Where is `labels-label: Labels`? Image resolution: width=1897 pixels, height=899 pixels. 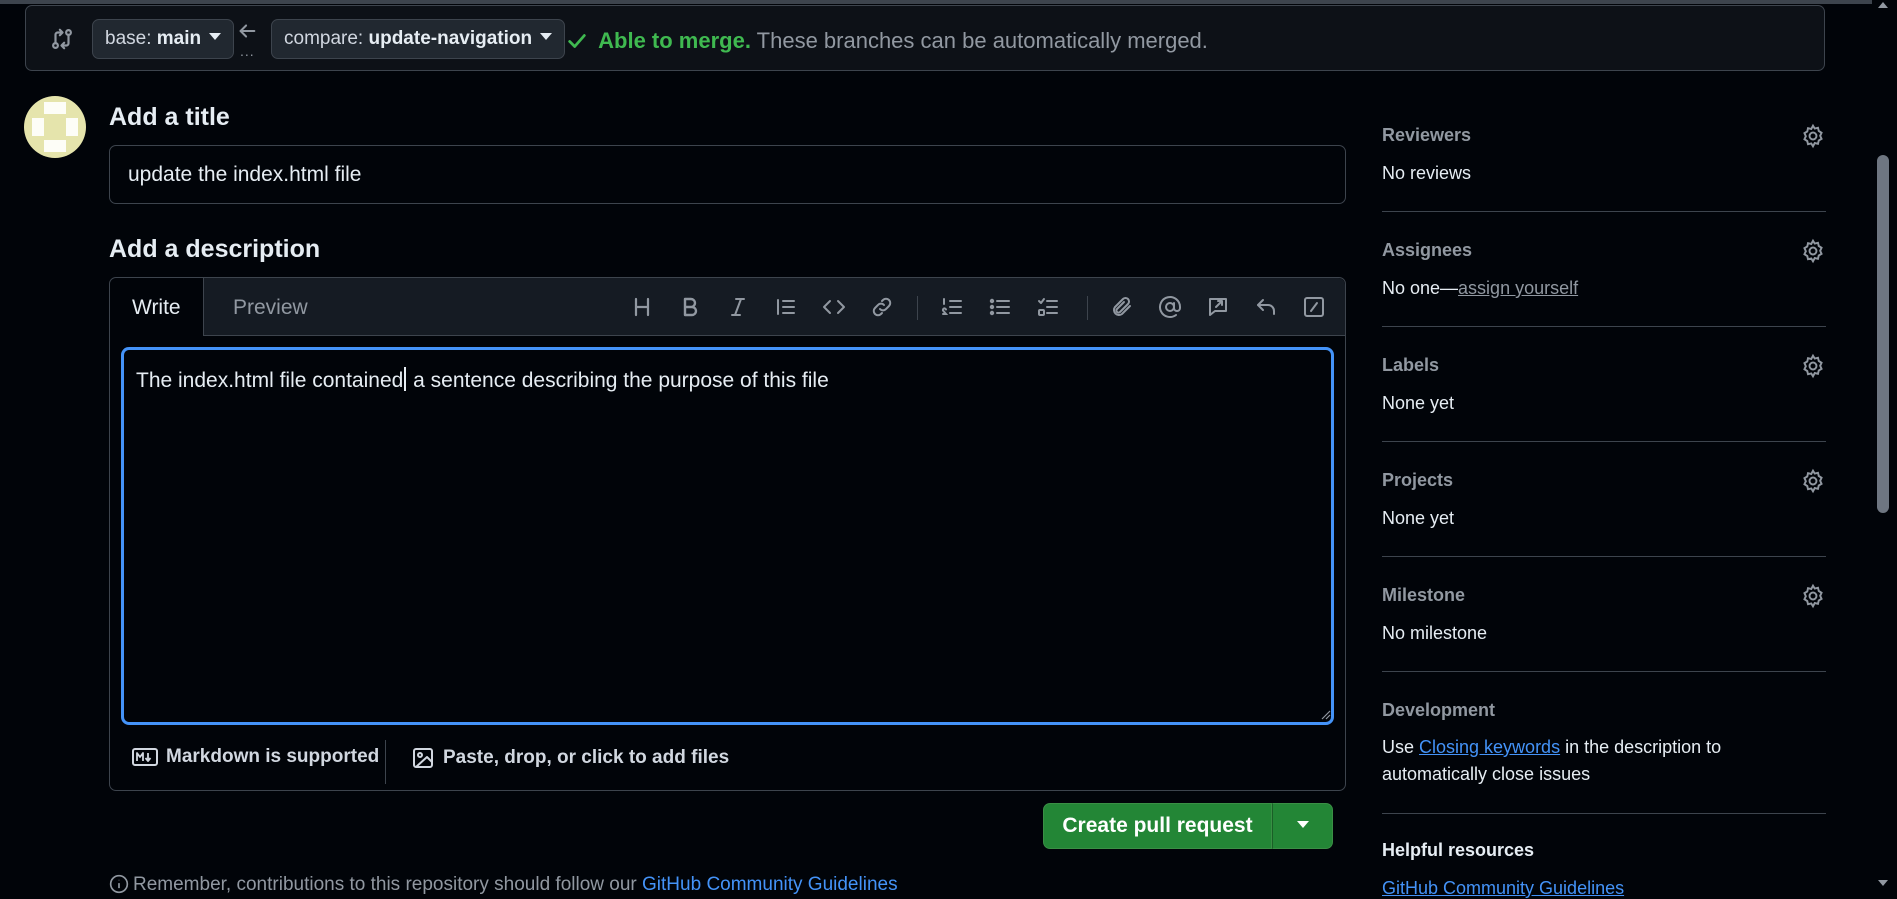
labels-label: Labels is located at coordinates (1411, 365).